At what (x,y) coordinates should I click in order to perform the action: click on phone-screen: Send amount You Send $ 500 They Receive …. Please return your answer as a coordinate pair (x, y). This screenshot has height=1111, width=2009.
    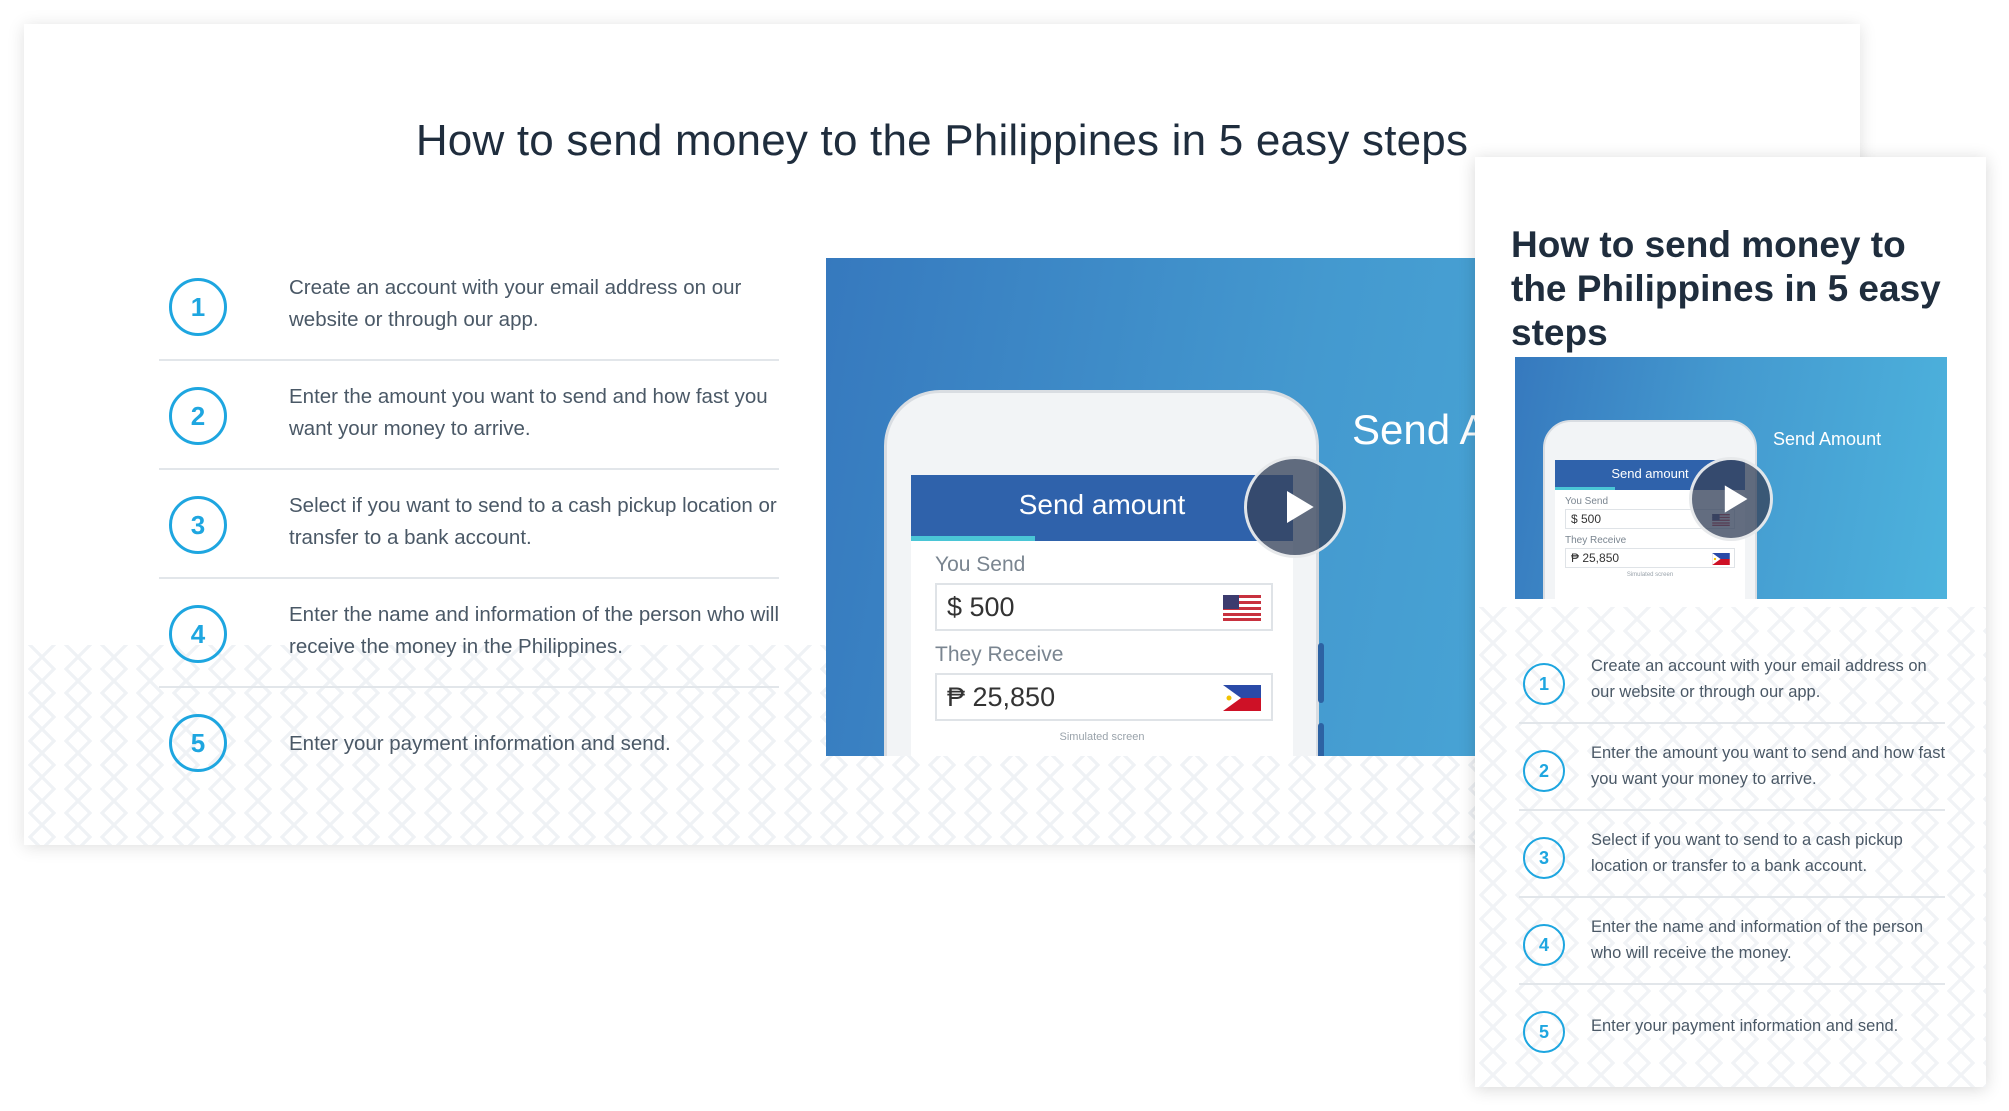
    Looking at the image, I should click on (1102, 615).